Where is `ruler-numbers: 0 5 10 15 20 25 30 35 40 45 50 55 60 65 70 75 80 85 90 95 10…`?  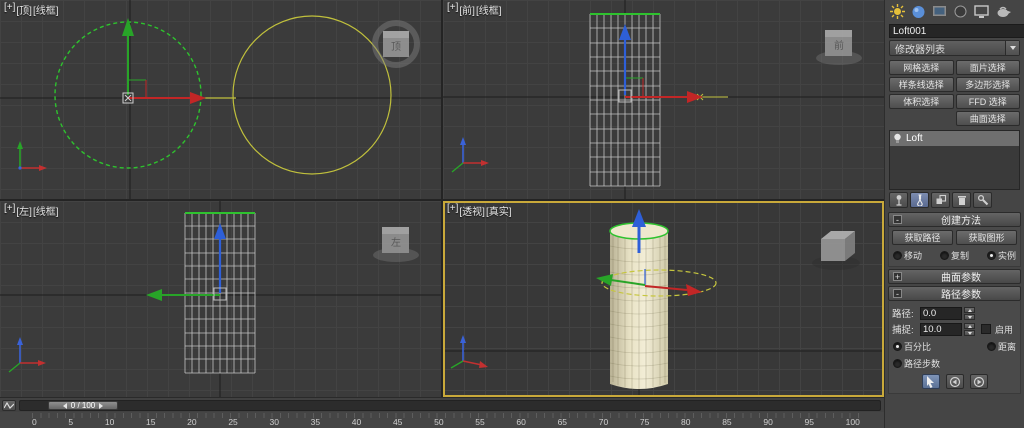 ruler-numbers: 0 5 10 15 20 25 30 35 40 45 50 55 60 65 70 75 80 85 90 95 10… is located at coordinates (446, 422).